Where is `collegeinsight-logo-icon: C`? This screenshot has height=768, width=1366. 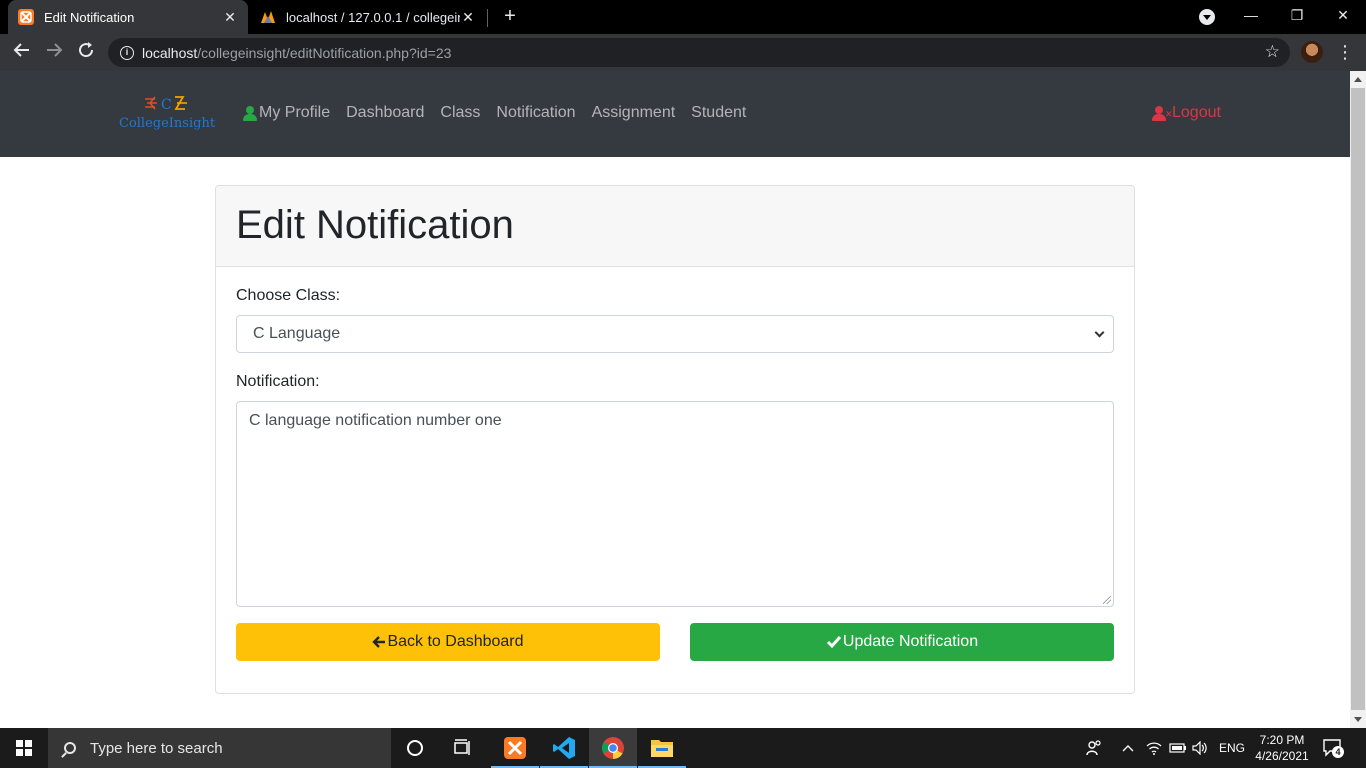
collegeinsight-logo-icon: C is located at coordinates (166, 104).